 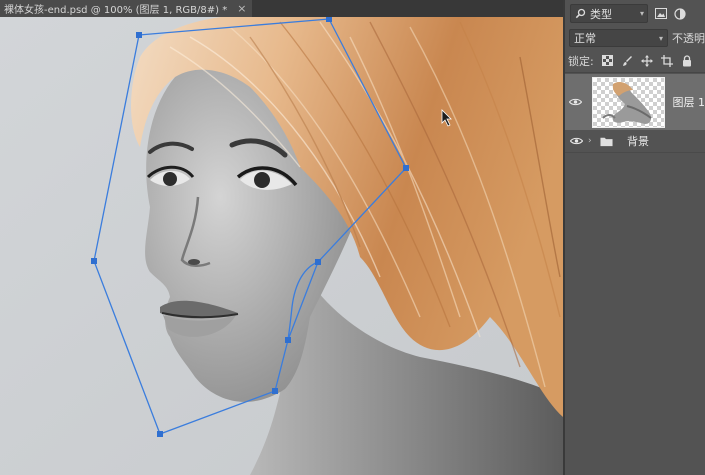 What do you see at coordinates (606, 141) in the screenshot?
I see `folder-icon` at bounding box center [606, 141].